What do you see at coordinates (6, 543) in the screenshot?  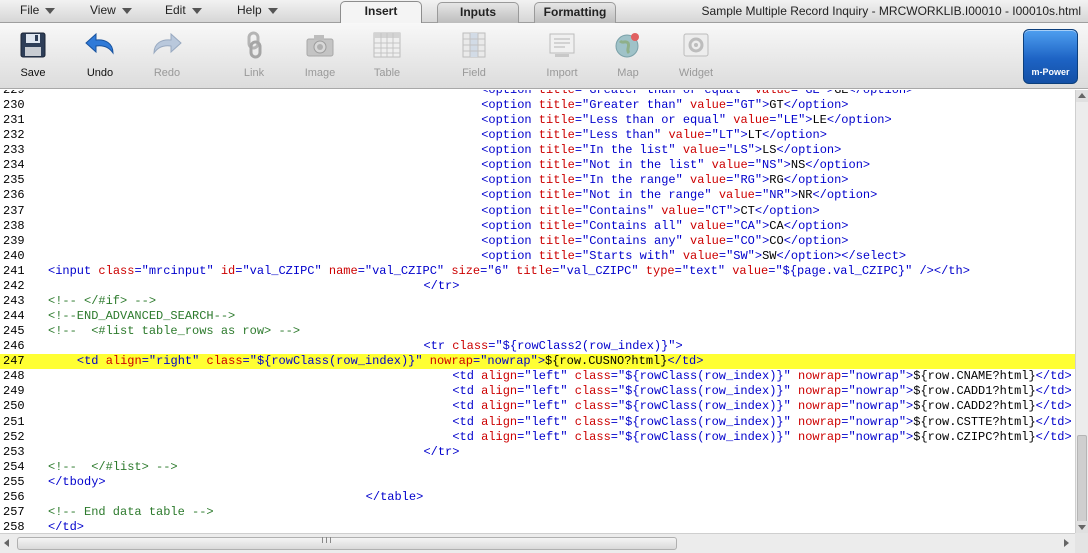 I see `triangle-left-icon` at bounding box center [6, 543].